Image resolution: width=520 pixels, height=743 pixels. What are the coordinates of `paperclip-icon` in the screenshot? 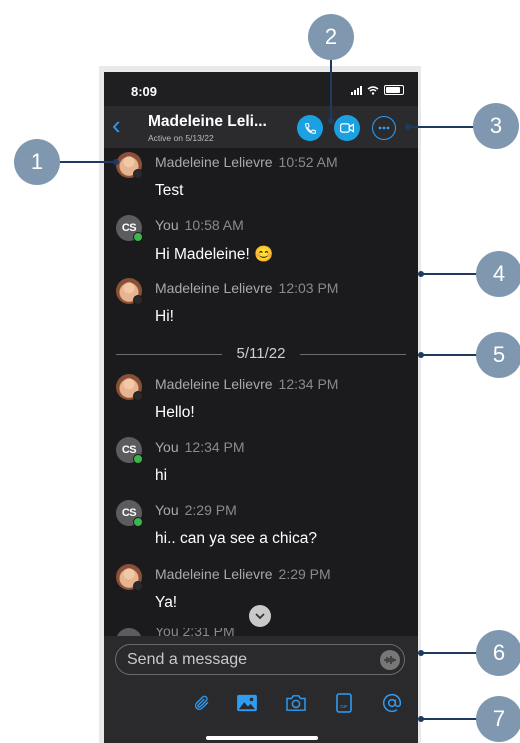 It's located at (202, 702).